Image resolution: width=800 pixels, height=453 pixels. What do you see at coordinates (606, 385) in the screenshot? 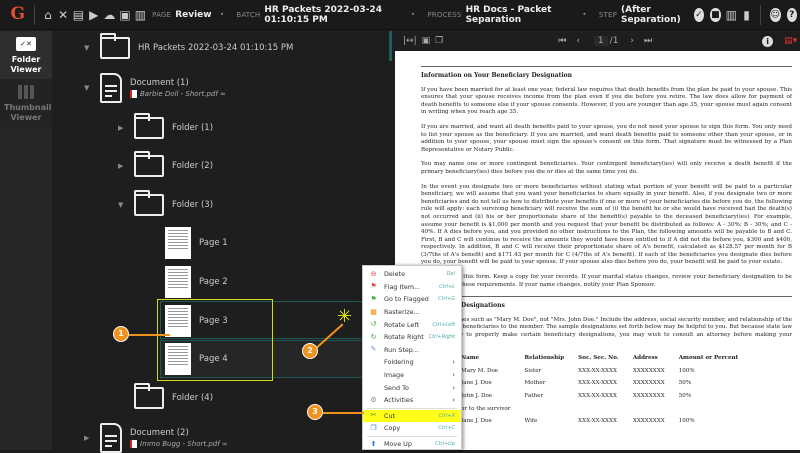
I see `table-row: Jane J. Doe Mother XXX-XX-XXXX XXXXXXXX 50%` at bounding box center [606, 385].